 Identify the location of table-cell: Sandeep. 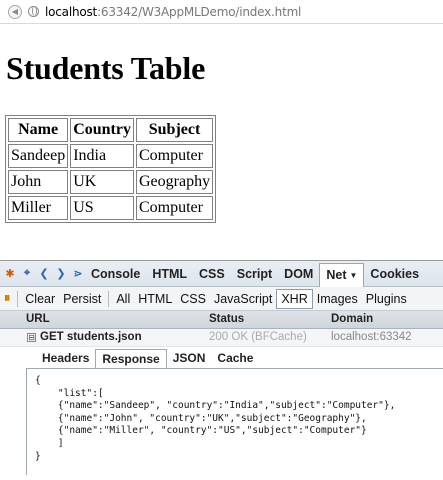
(38, 156).